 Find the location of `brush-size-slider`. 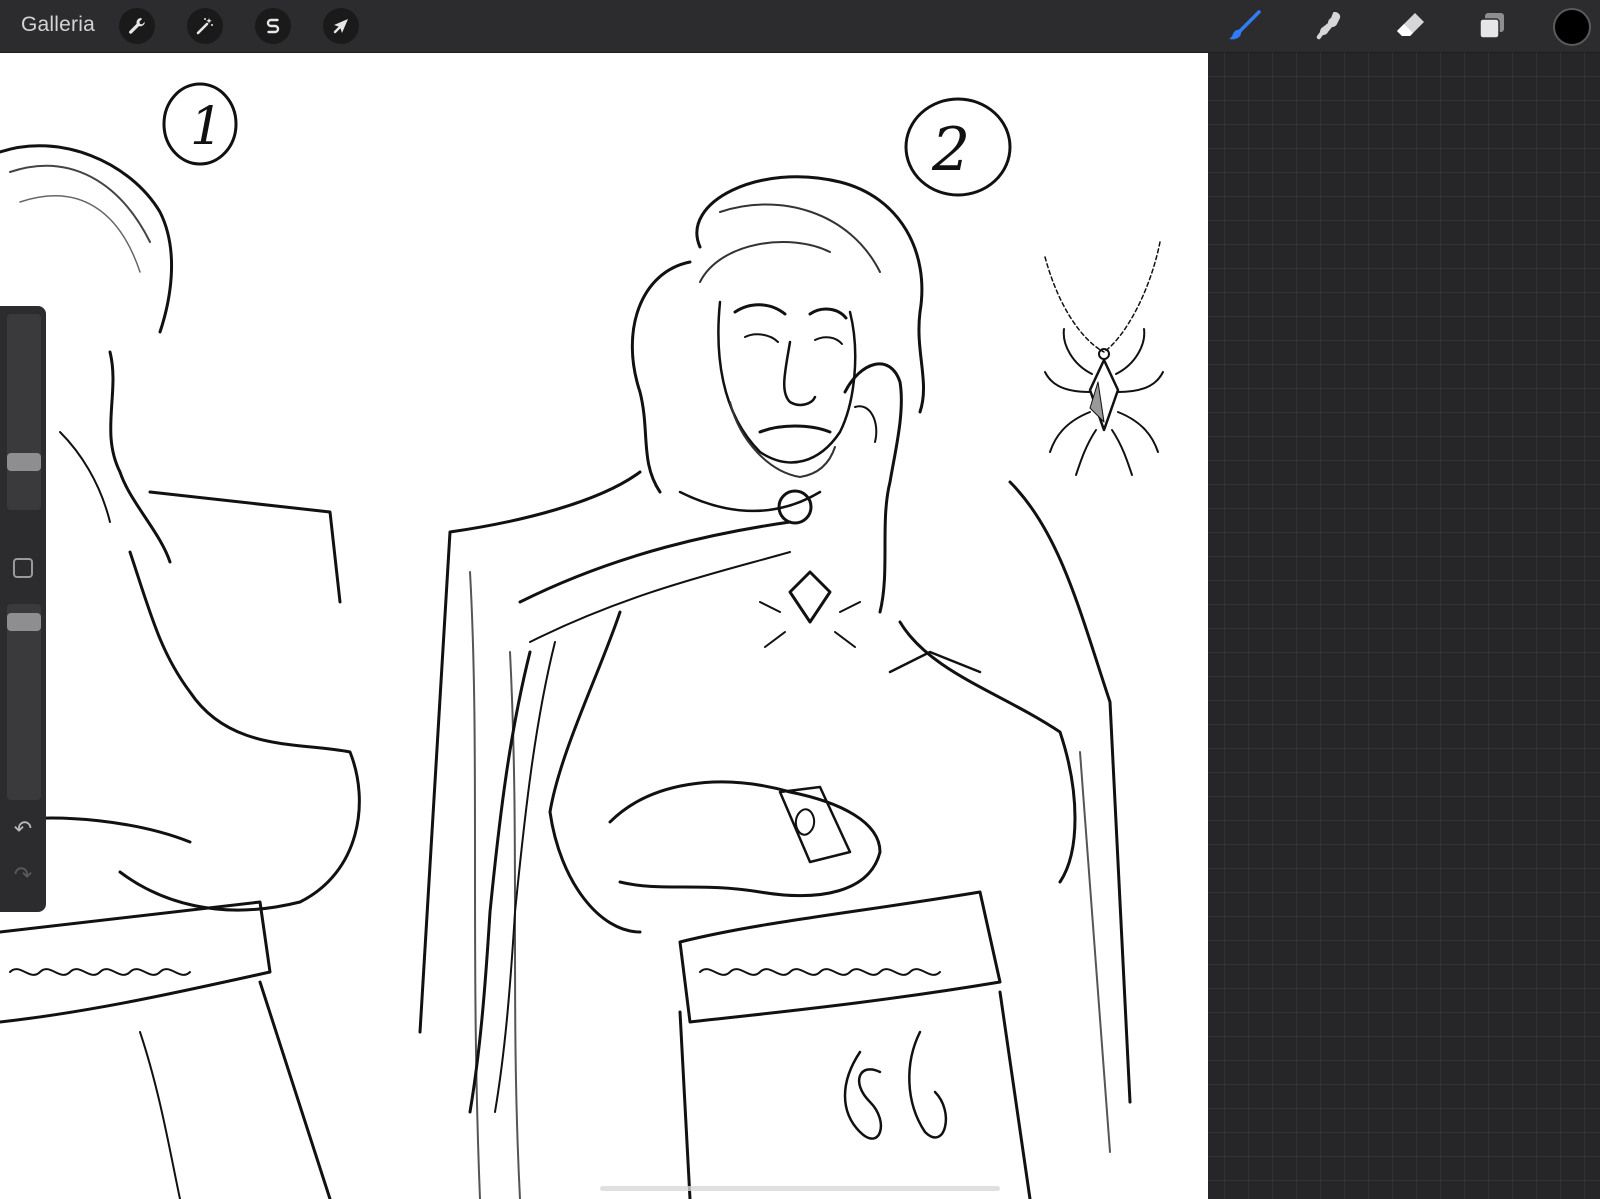

brush-size-slider is located at coordinates (24, 412).